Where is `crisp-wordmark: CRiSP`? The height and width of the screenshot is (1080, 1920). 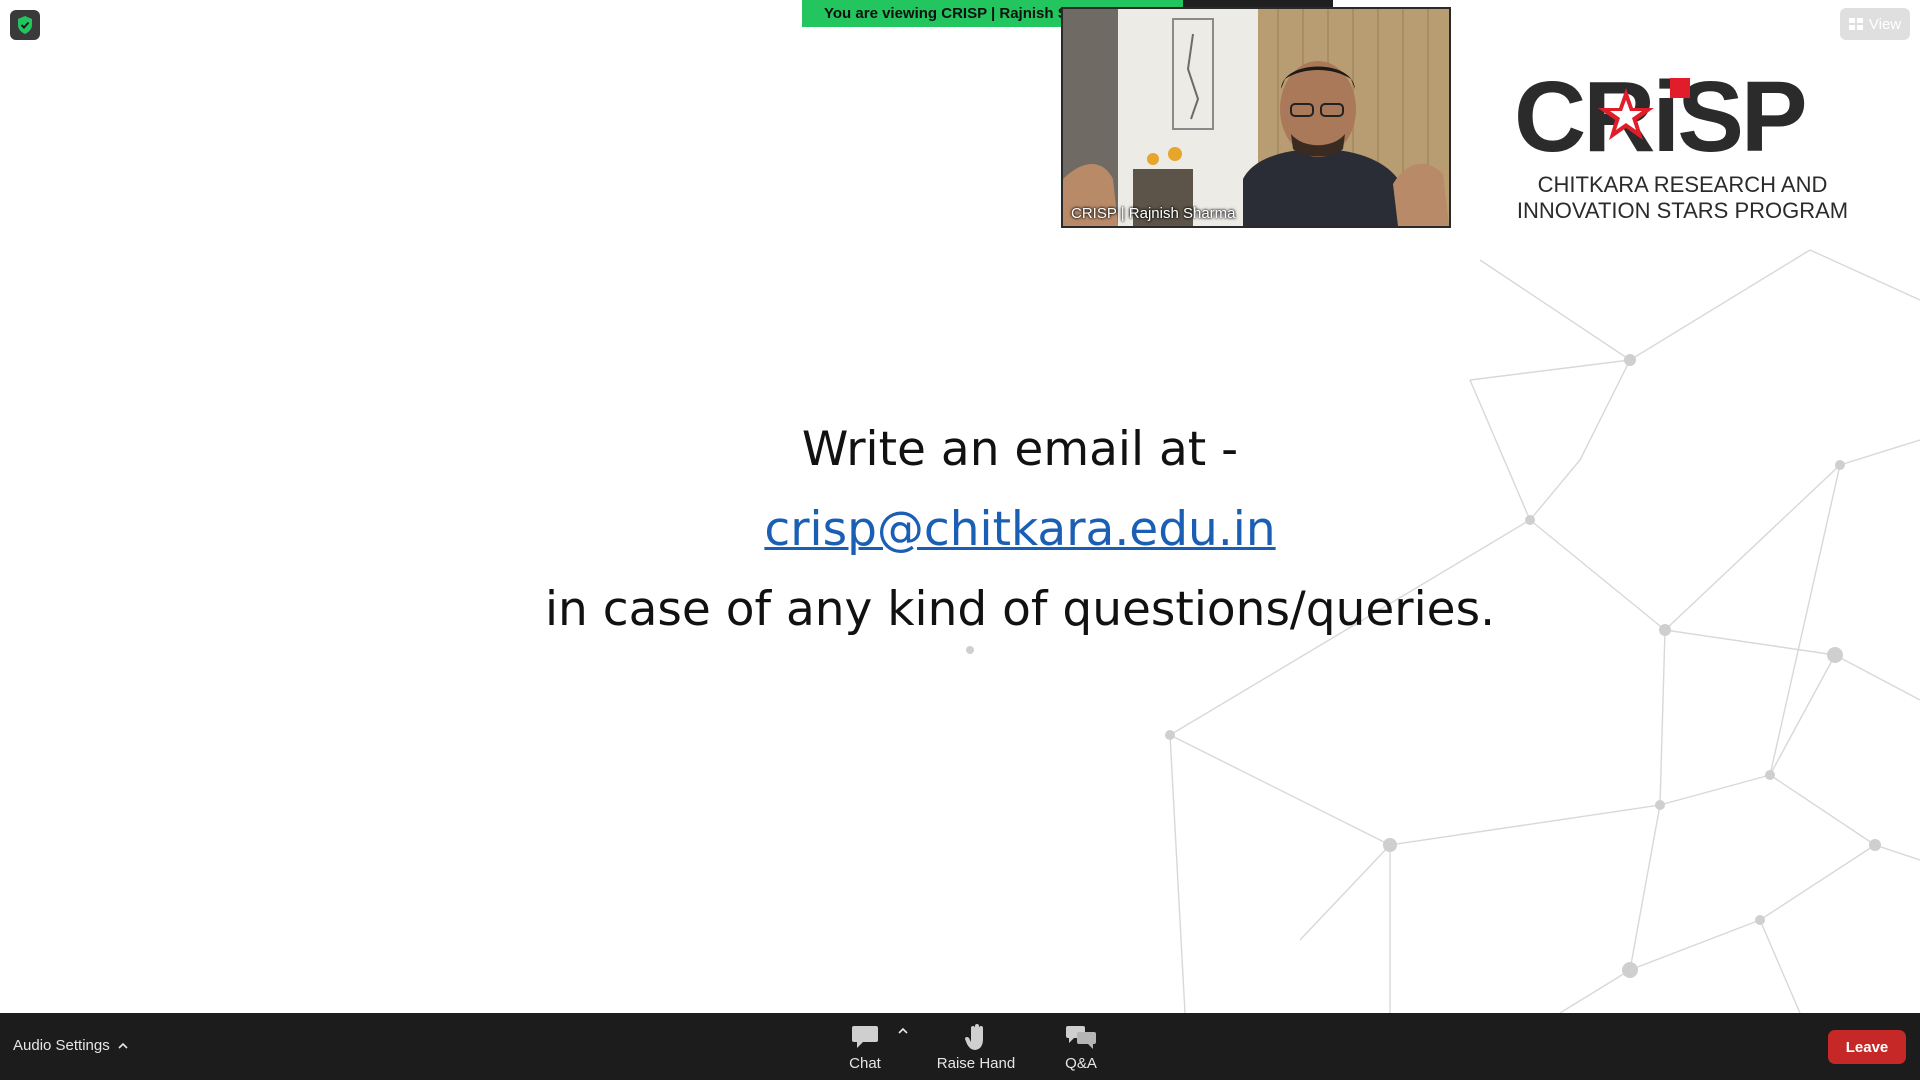
crisp-wordmark: CRiSP is located at coordinates (1661, 117).